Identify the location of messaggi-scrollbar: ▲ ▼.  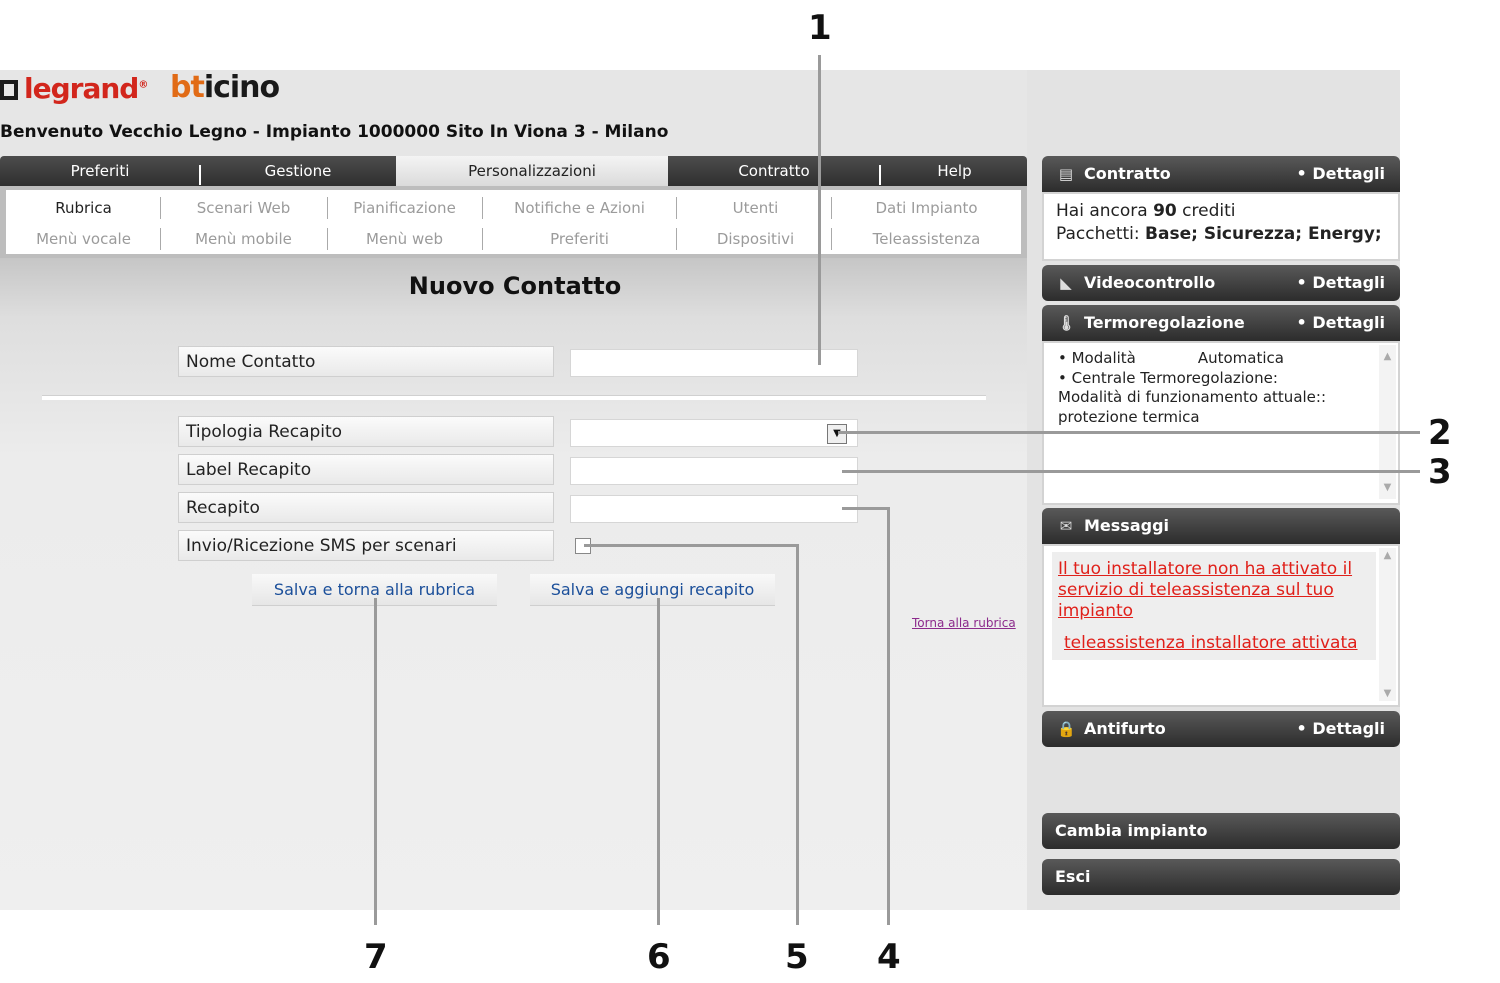
(1387, 624).